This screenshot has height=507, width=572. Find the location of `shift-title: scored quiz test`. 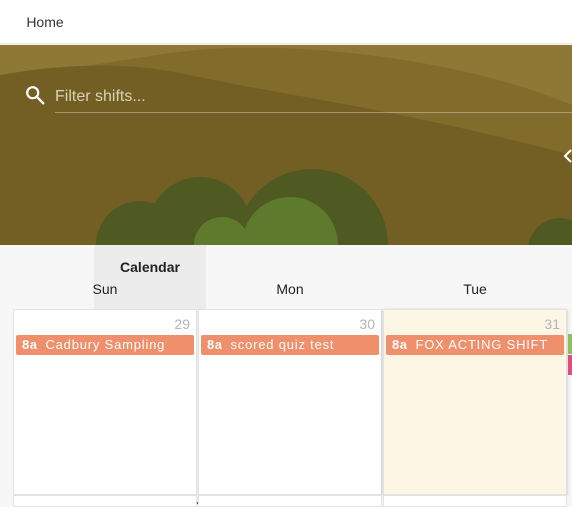

shift-title: scored quiz test is located at coordinates (282, 344).